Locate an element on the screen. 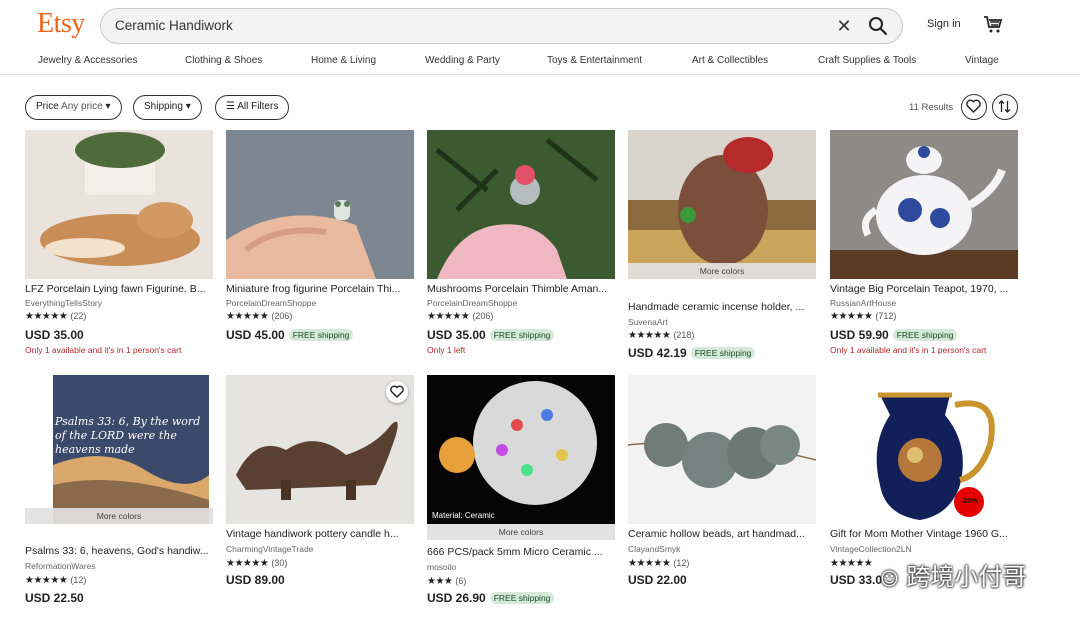  etsy-logo: Etsy is located at coordinates (61, 24).